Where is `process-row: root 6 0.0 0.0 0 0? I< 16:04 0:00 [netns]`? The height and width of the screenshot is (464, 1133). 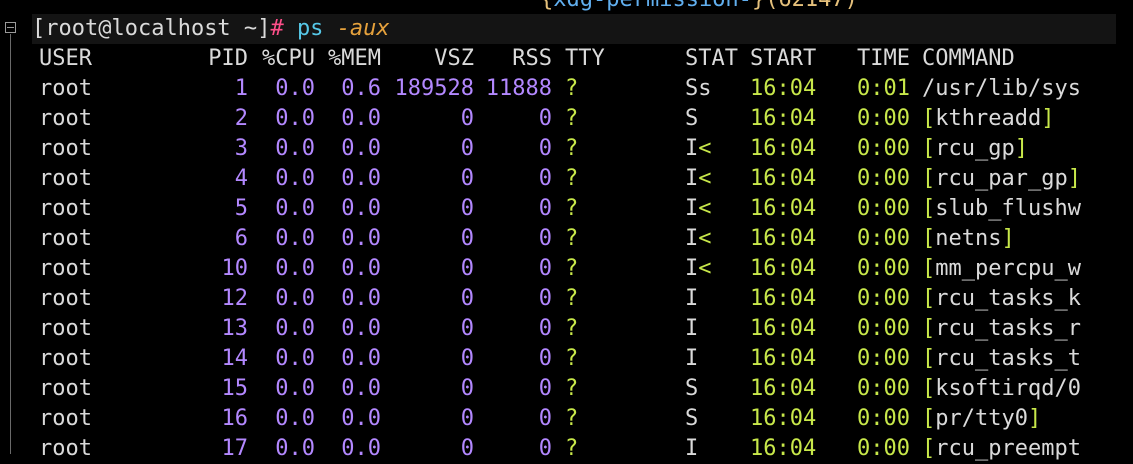
process-row: root 6 0.0 0.0 0 0? I< 16:04 0:00 [netns] is located at coordinates (566, 239).